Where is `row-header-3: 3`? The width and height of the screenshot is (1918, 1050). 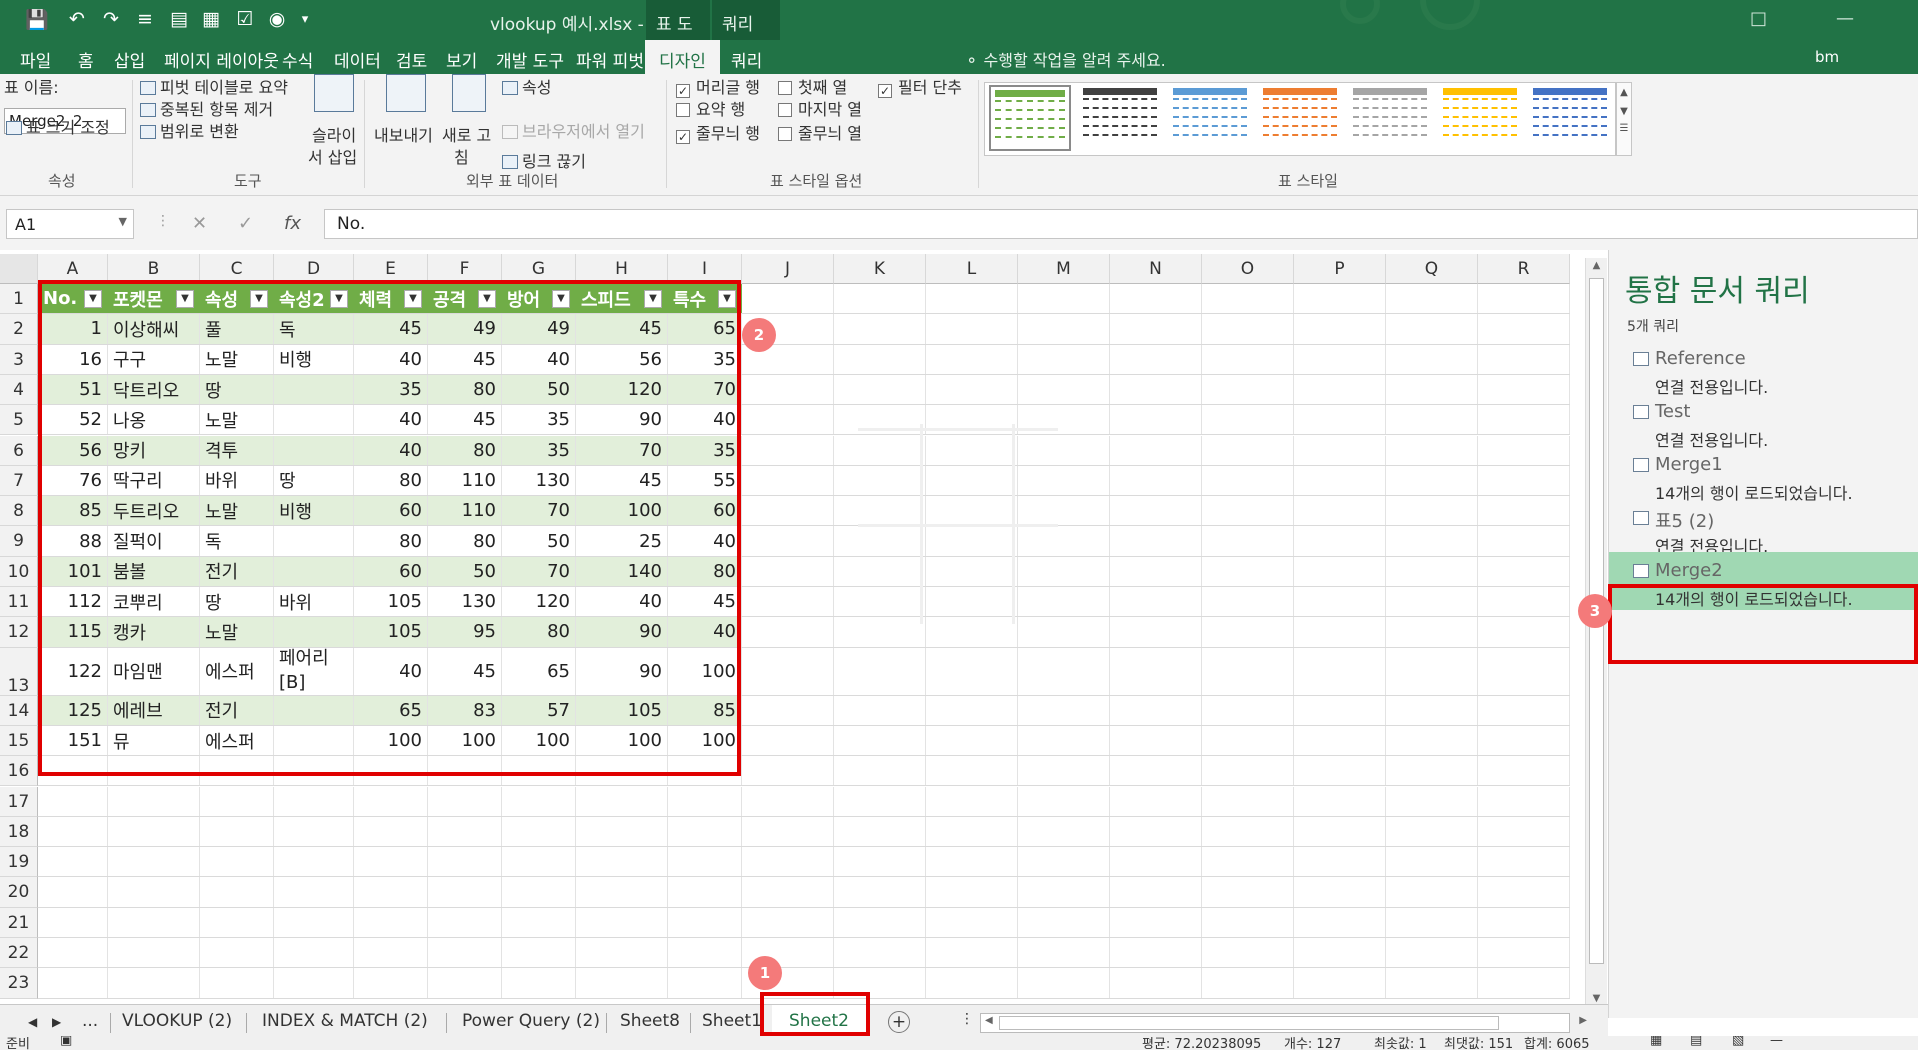
row-header-3: 3 is located at coordinates (19, 359).